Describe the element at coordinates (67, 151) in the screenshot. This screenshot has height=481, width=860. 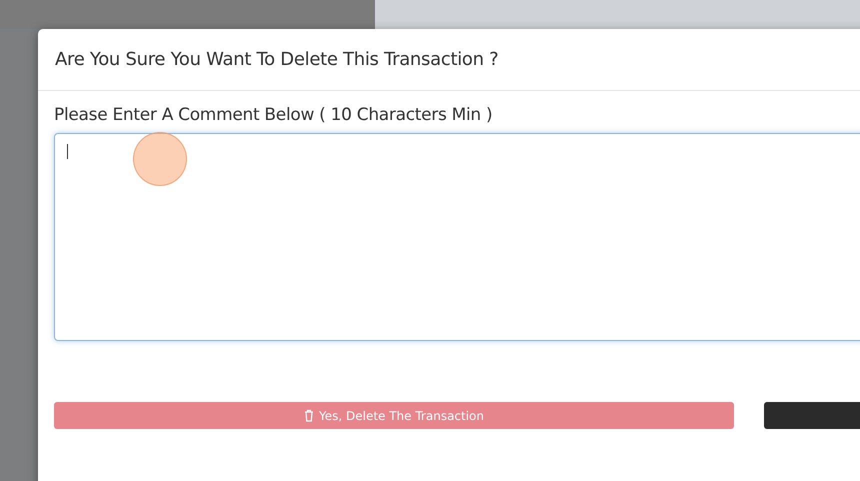
I see `text-cursor` at that location.